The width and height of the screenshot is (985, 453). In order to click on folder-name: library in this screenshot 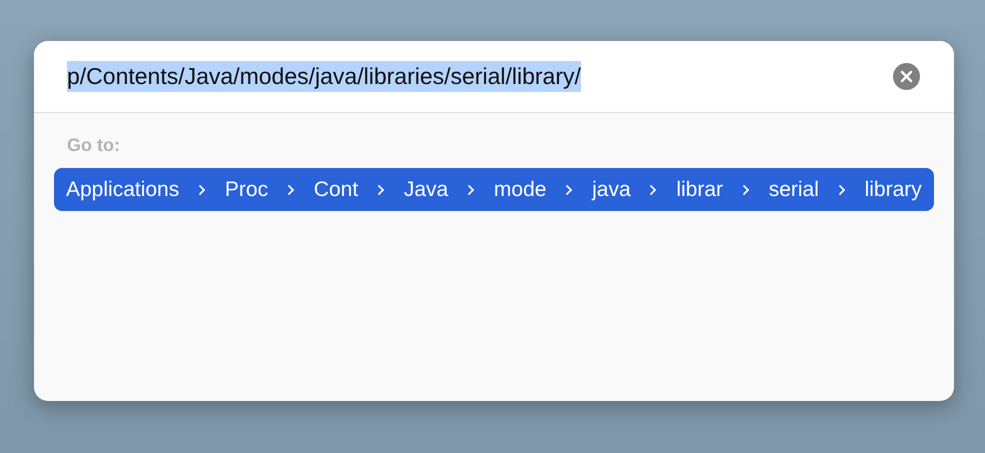, I will do `click(893, 190)`.